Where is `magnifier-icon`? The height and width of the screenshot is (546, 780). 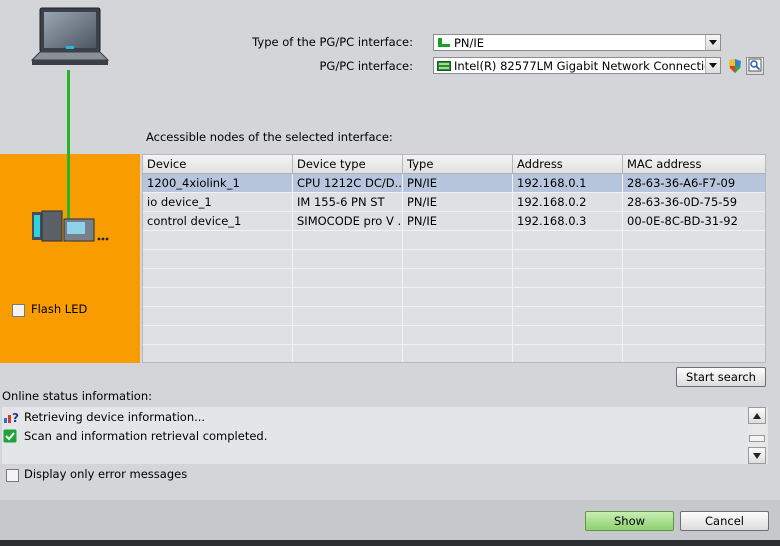 magnifier-icon is located at coordinates (755, 66).